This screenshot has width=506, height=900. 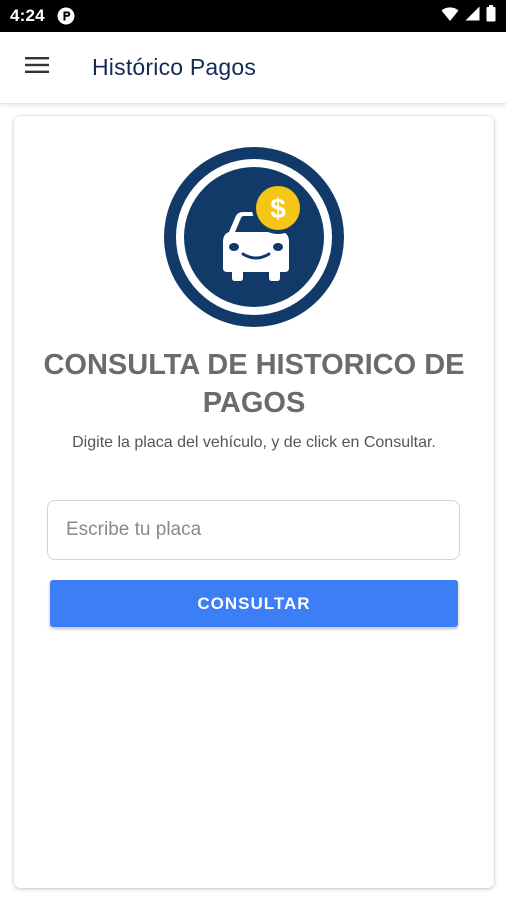 What do you see at coordinates (450, 16) in the screenshot?
I see `wifi-icon` at bounding box center [450, 16].